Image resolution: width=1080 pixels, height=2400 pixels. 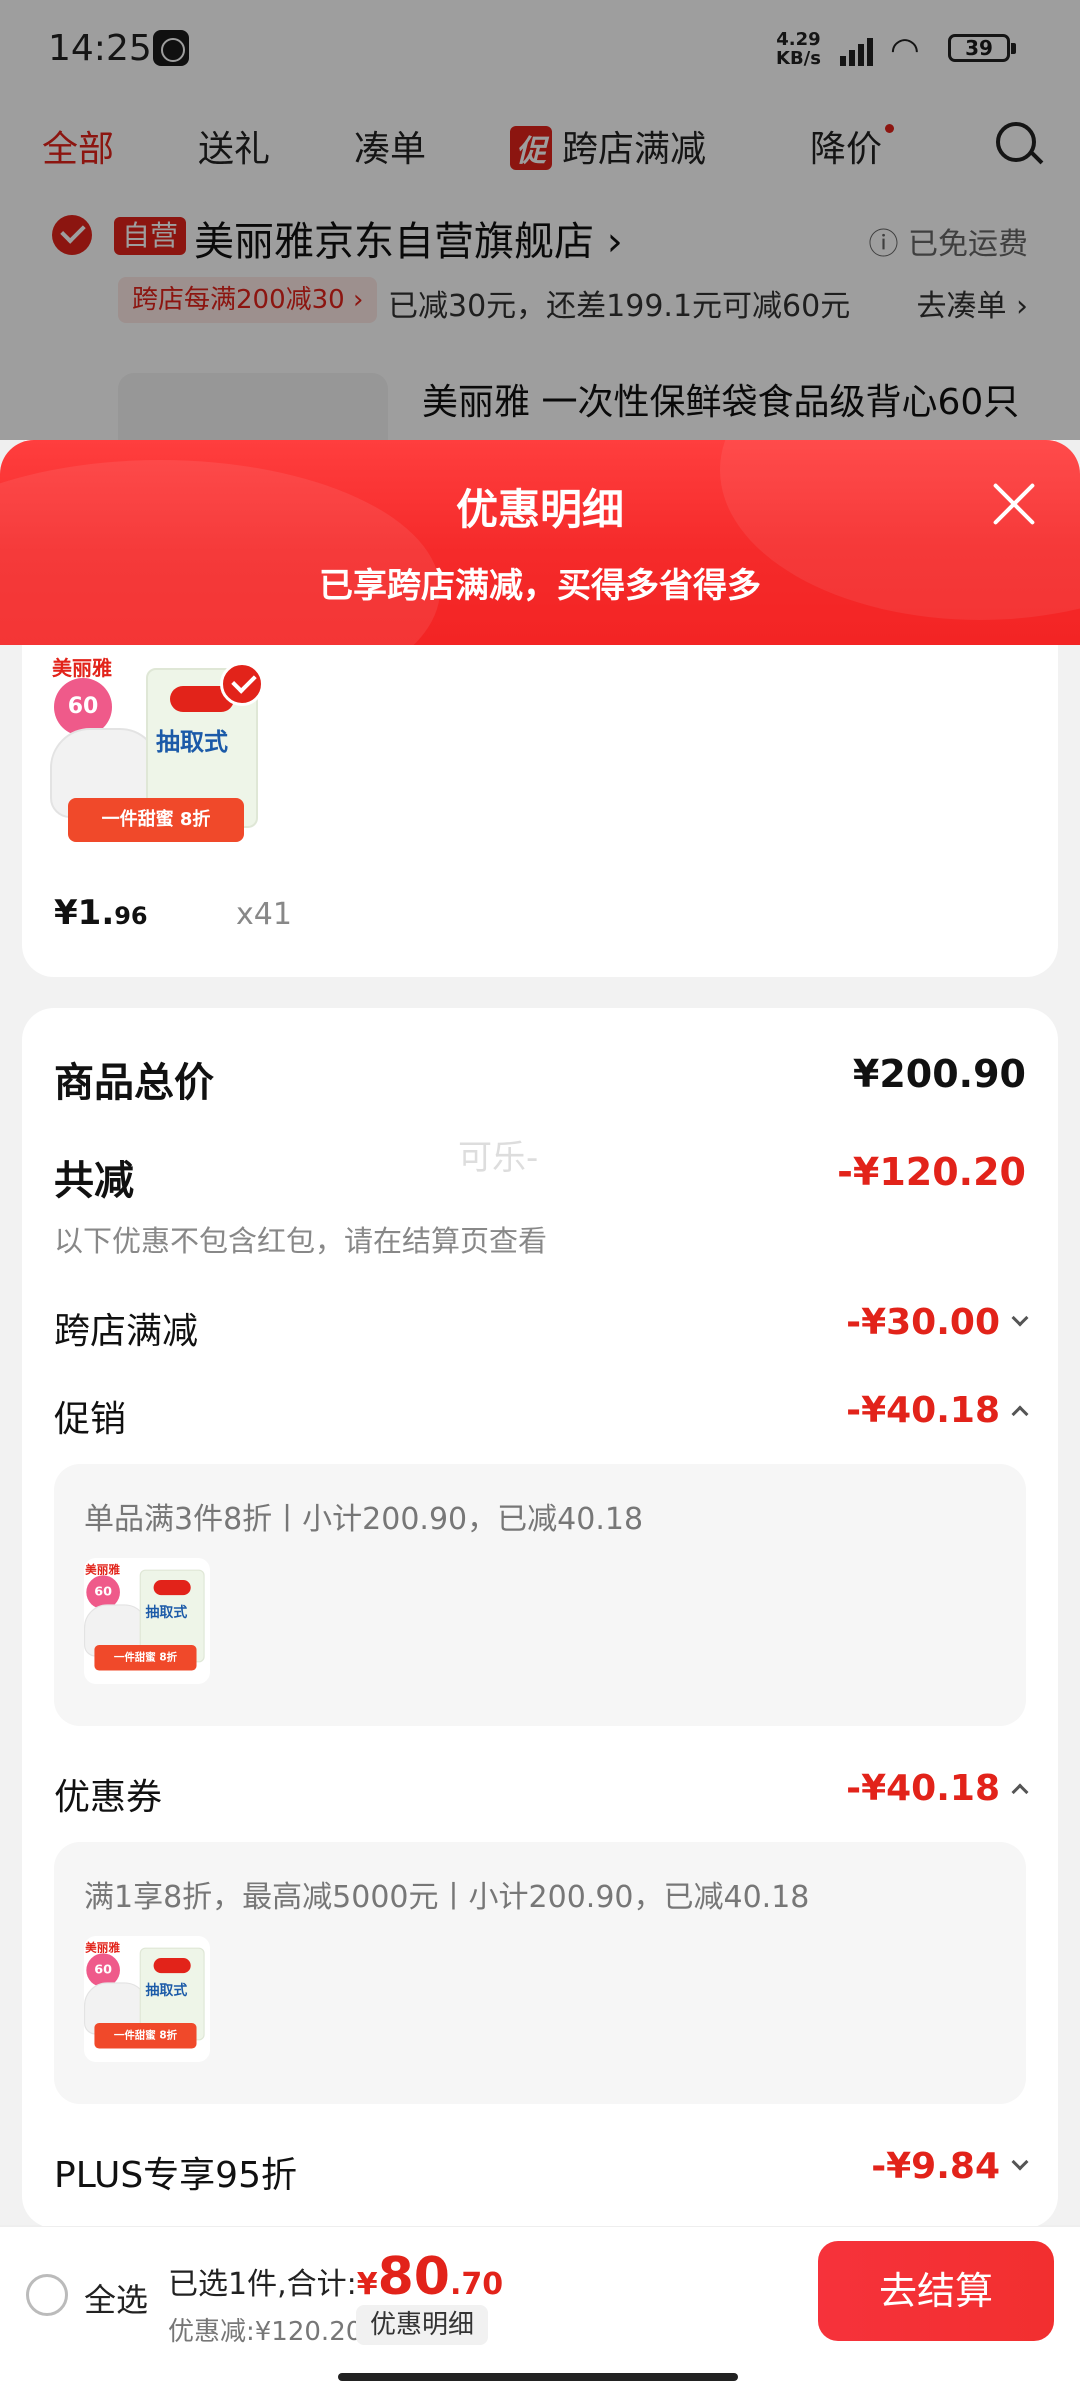 I want to click on coupon-value: -¥40.18, so click(x=923, y=1788).